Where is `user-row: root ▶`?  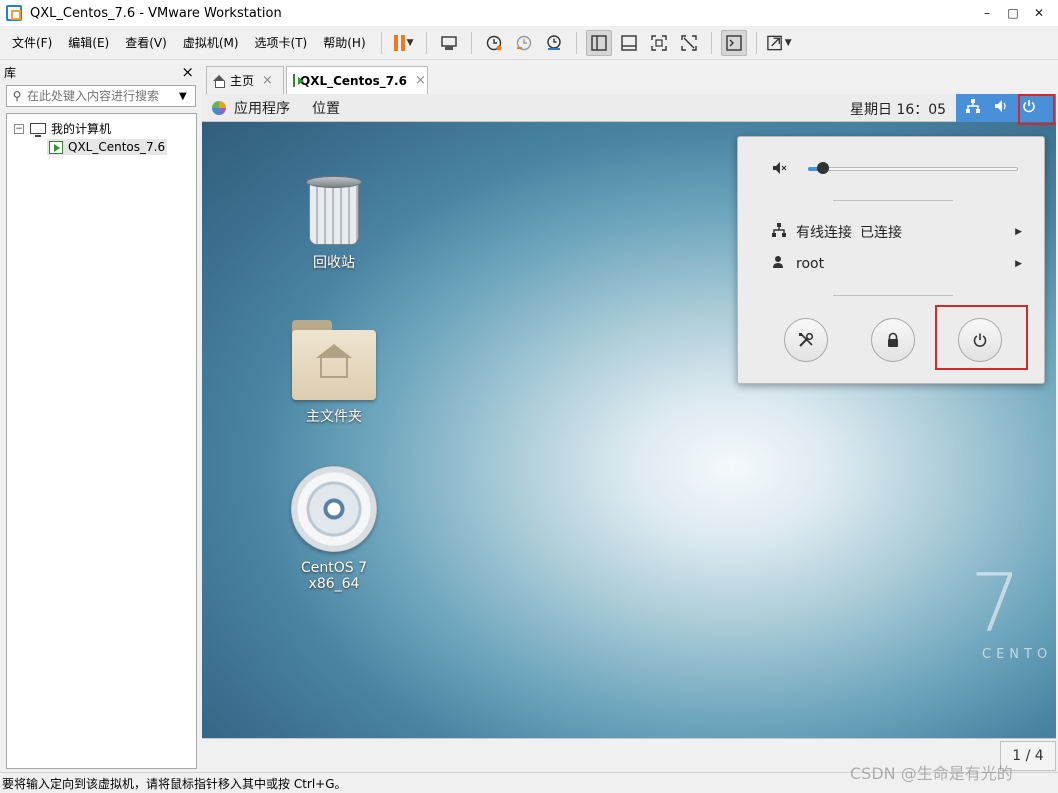
user-row: root ▶ is located at coordinates (897, 264).